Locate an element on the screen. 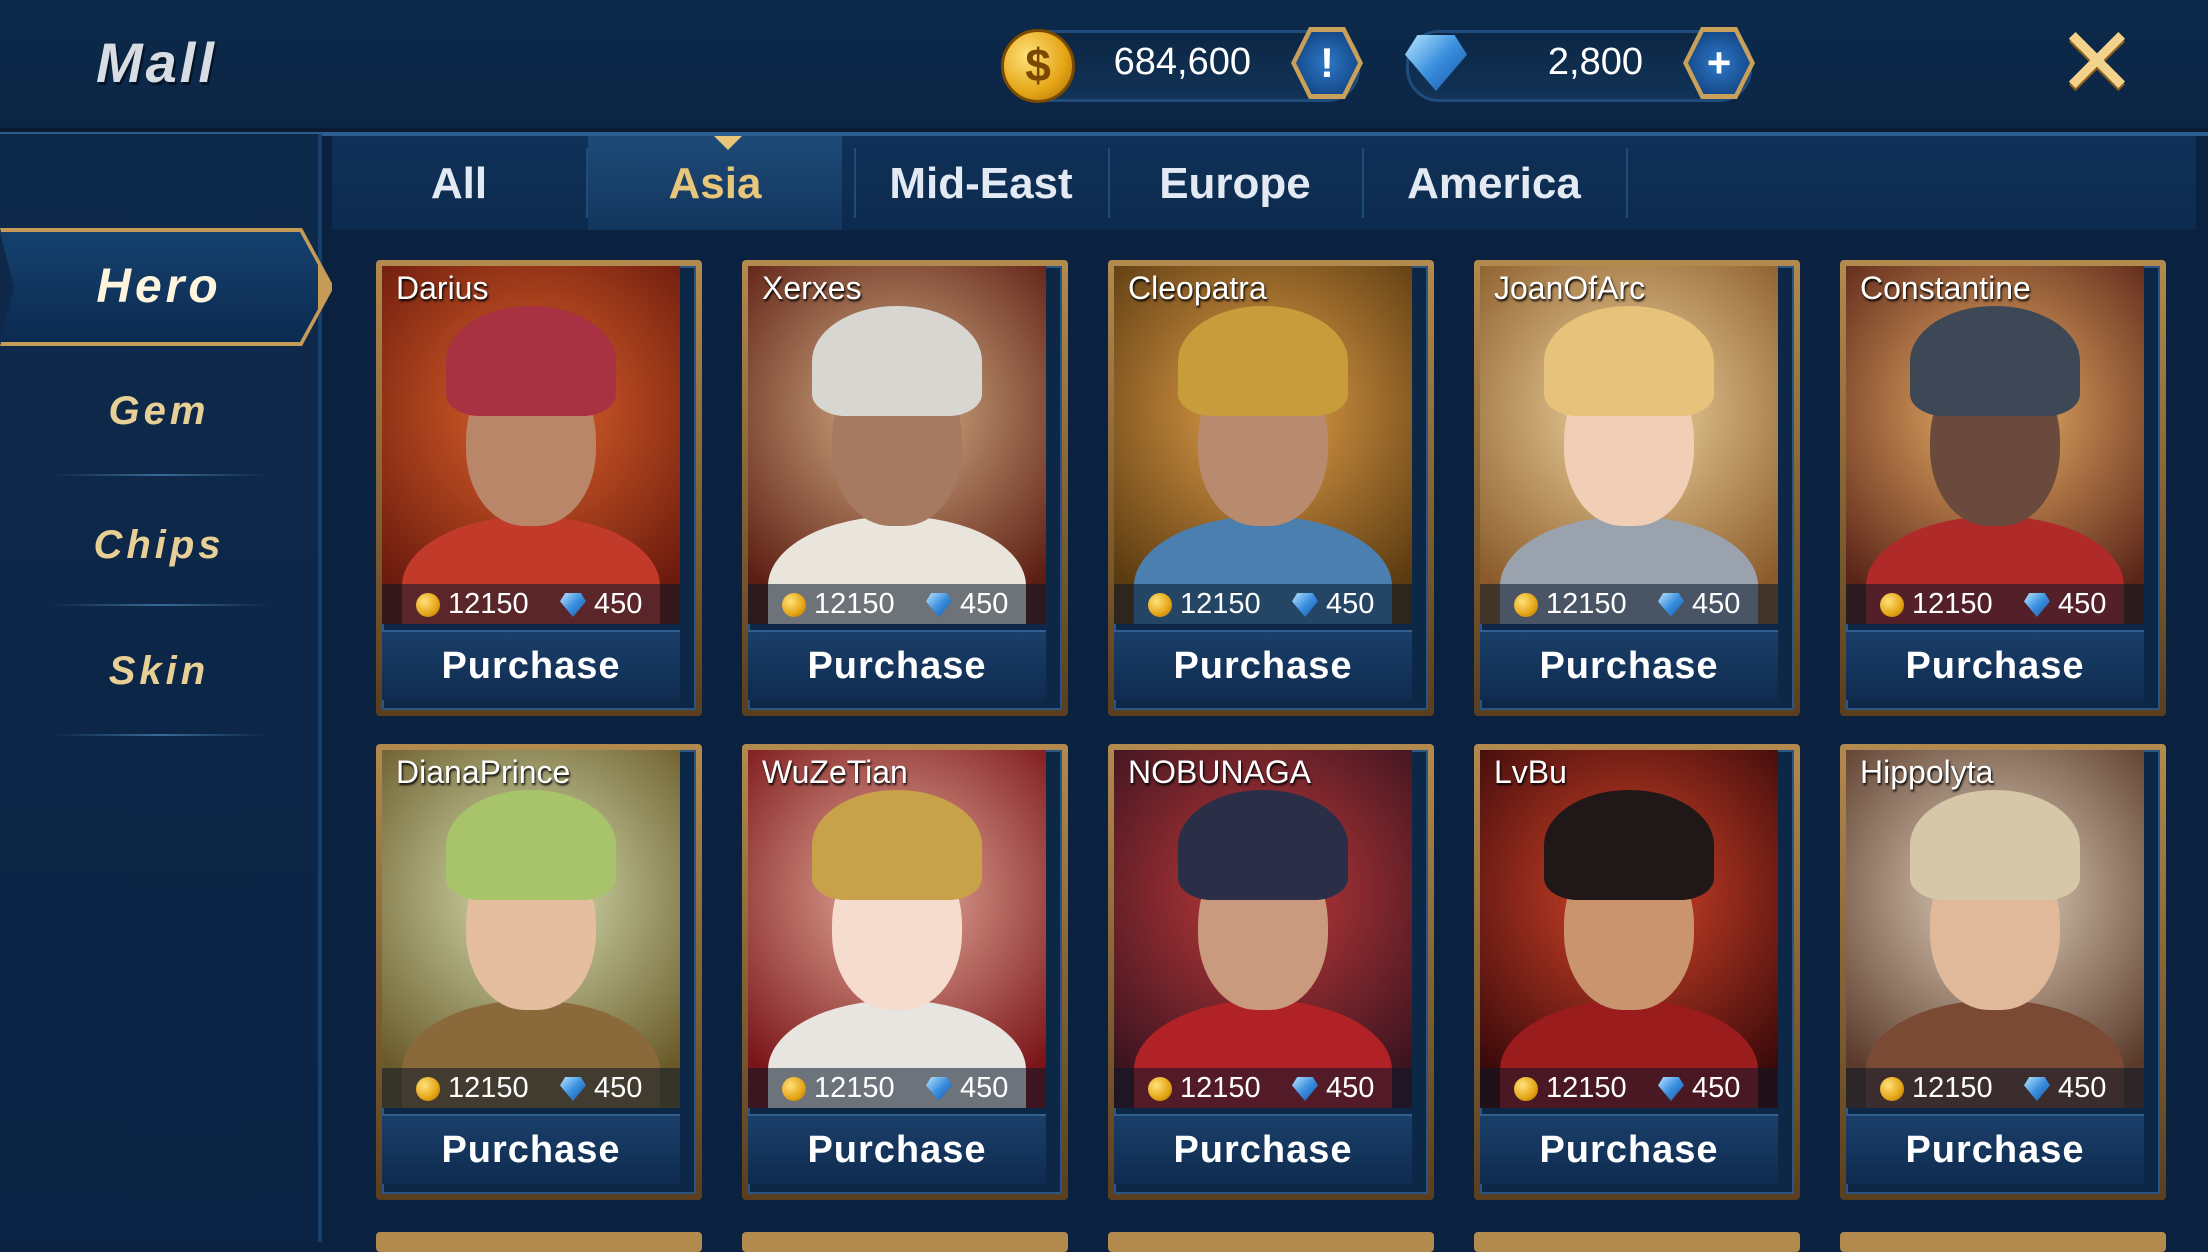  hero-portrait: LvBu is located at coordinates (1629, 929).